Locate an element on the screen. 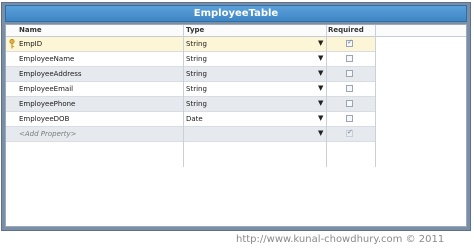 Image resolution: width=474 pixels, height=251 pixels. table-row: EmployeeEmail String ▼ is located at coordinates (190, 89).